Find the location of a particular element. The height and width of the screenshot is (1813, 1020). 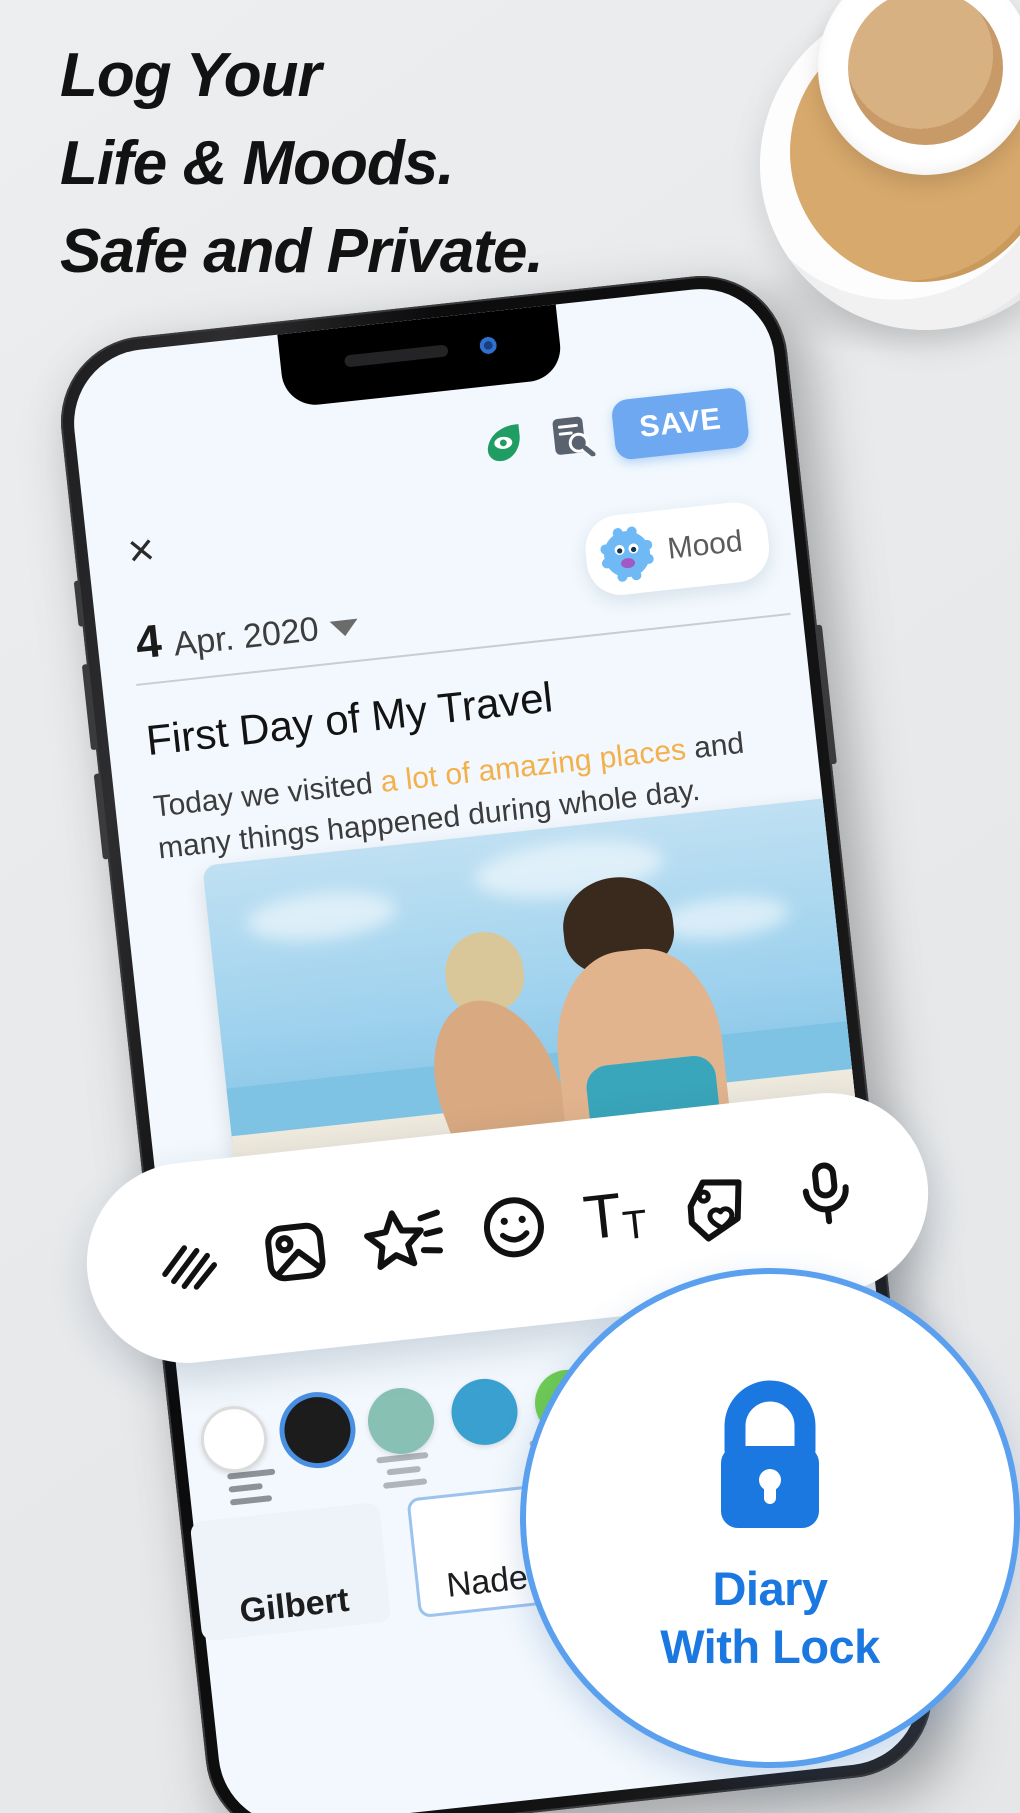

draw-lines-icon is located at coordinates (189, 1263).